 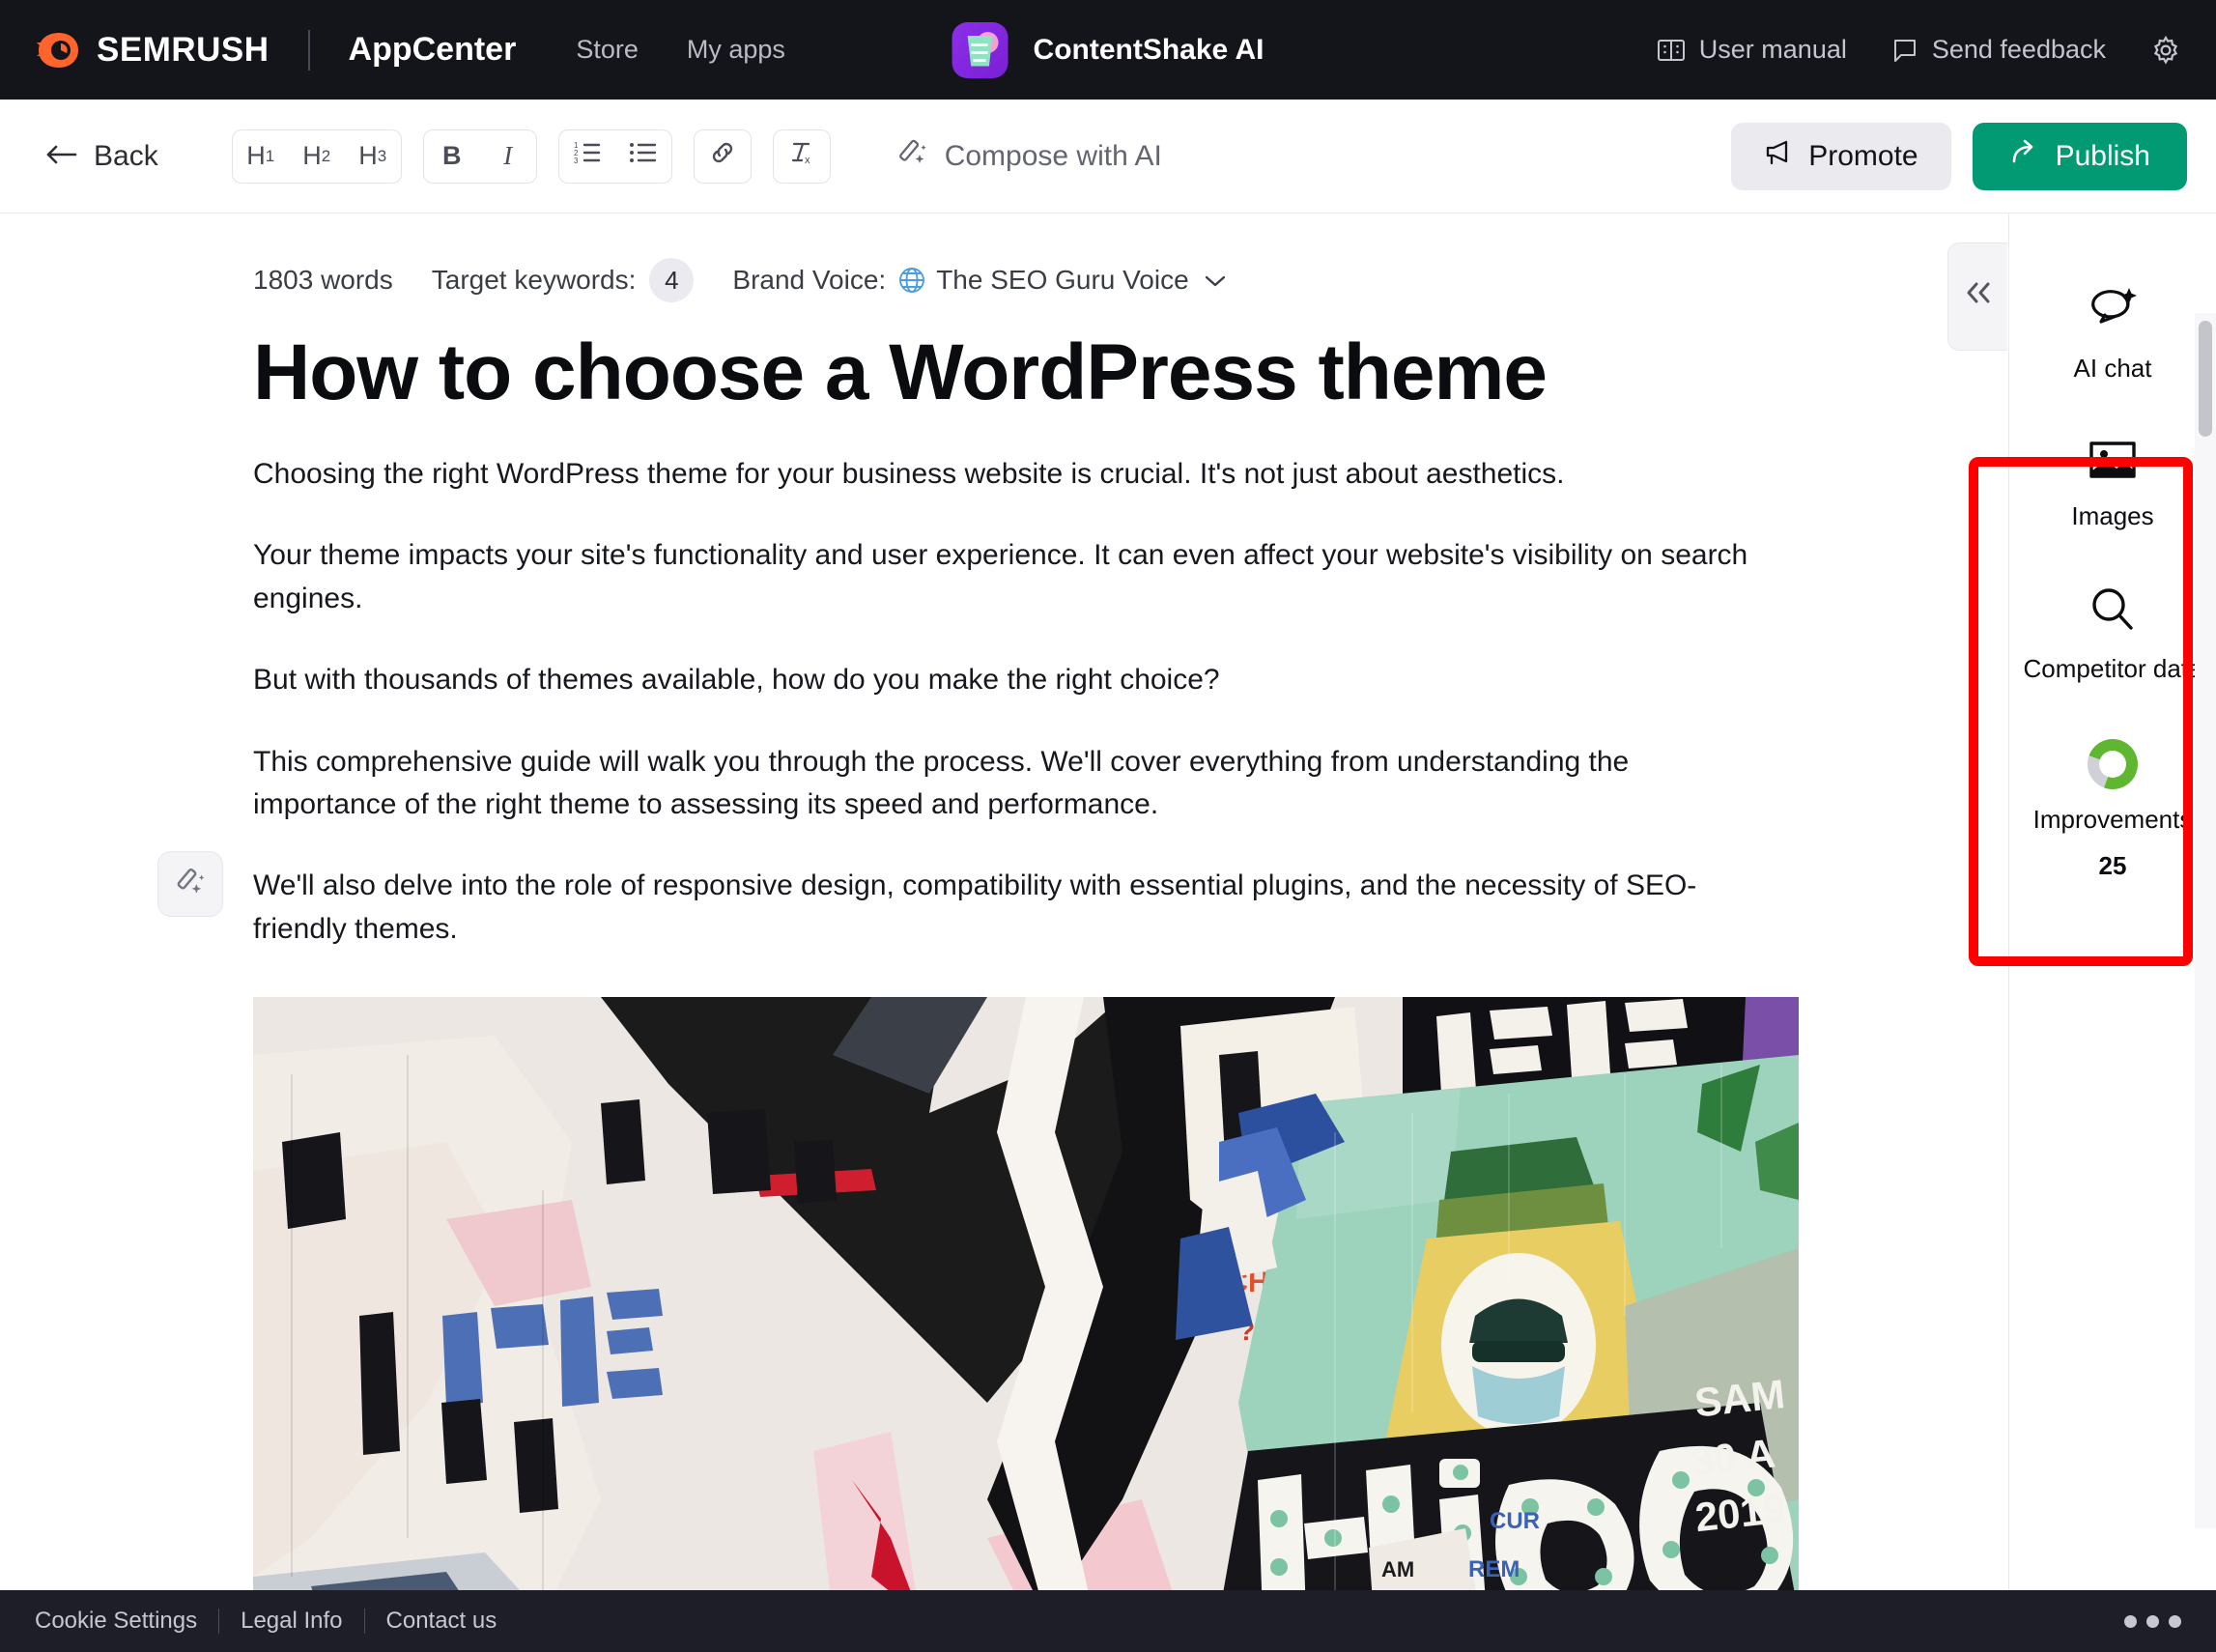 What do you see at coordinates (1130, 372) in the screenshot?
I see `page-title: How to choose a WordPress theme` at bounding box center [1130, 372].